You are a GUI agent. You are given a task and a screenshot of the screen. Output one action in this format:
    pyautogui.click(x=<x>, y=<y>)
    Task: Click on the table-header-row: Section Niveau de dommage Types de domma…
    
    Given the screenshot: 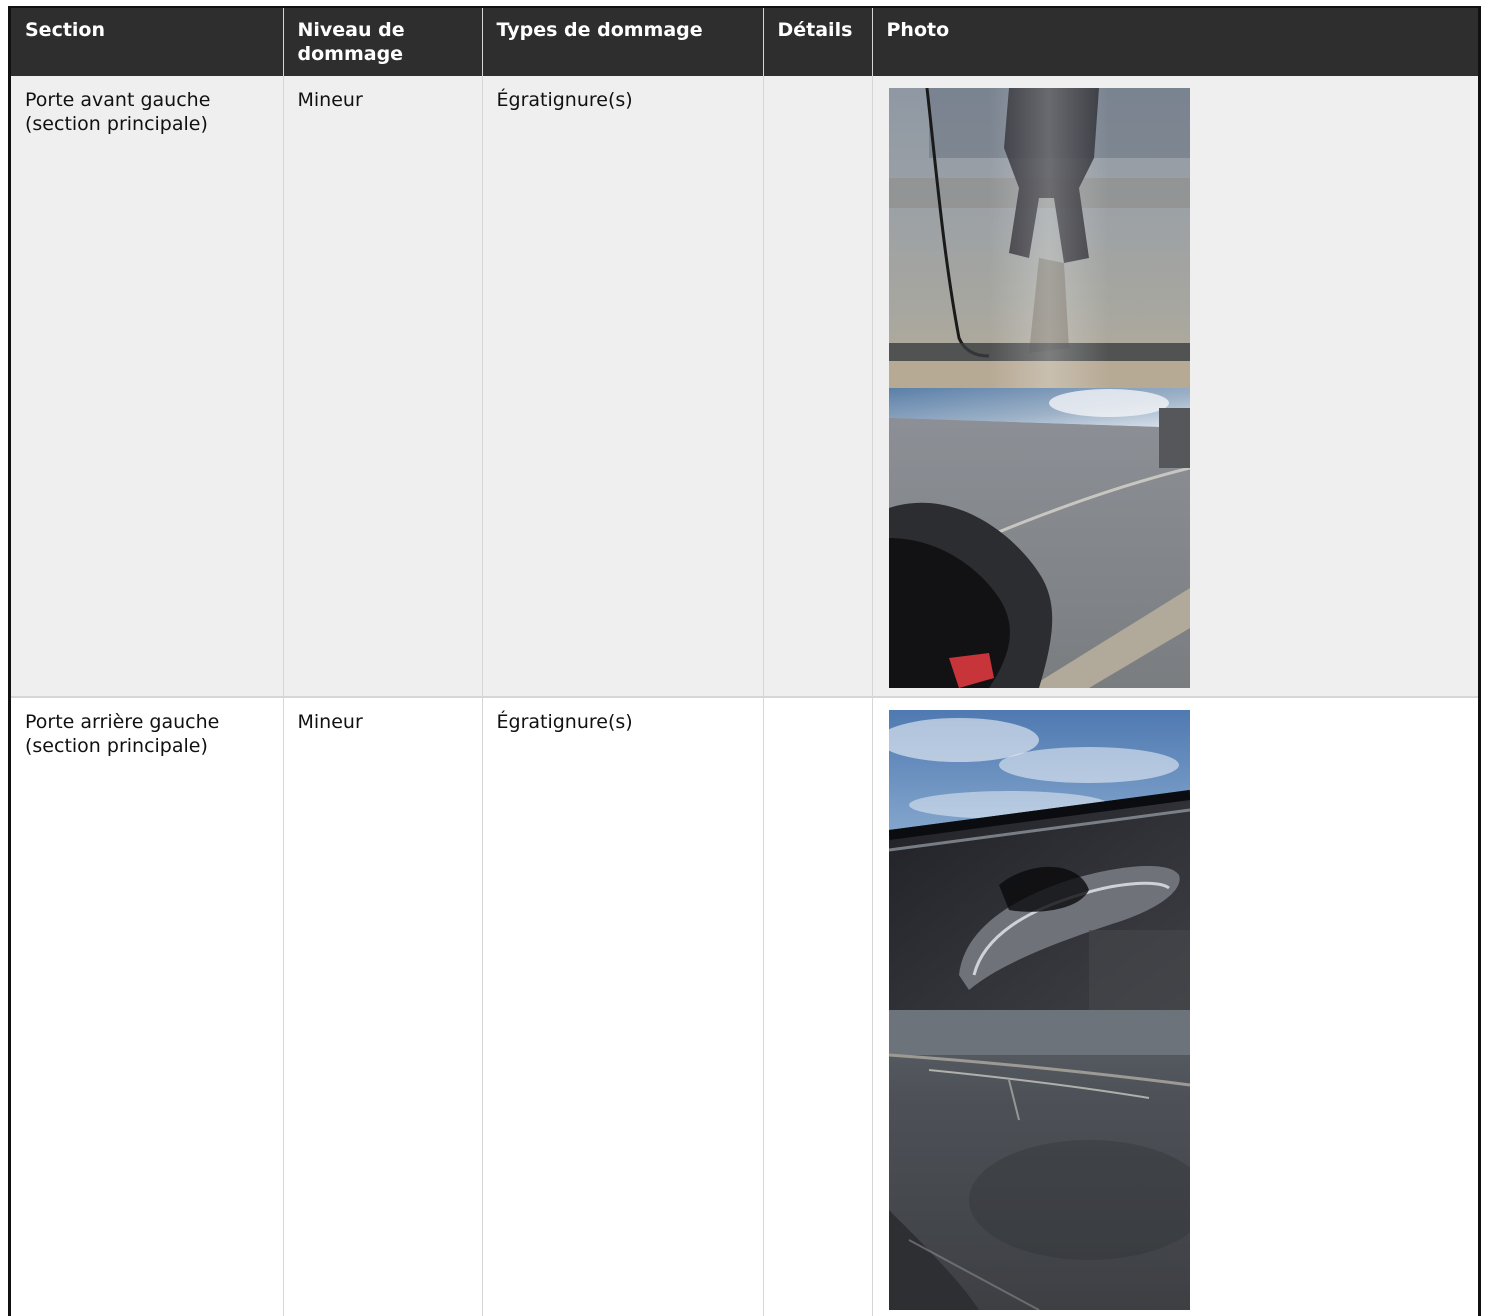 What is the action you would take?
    pyautogui.click(x=744, y=42)
    